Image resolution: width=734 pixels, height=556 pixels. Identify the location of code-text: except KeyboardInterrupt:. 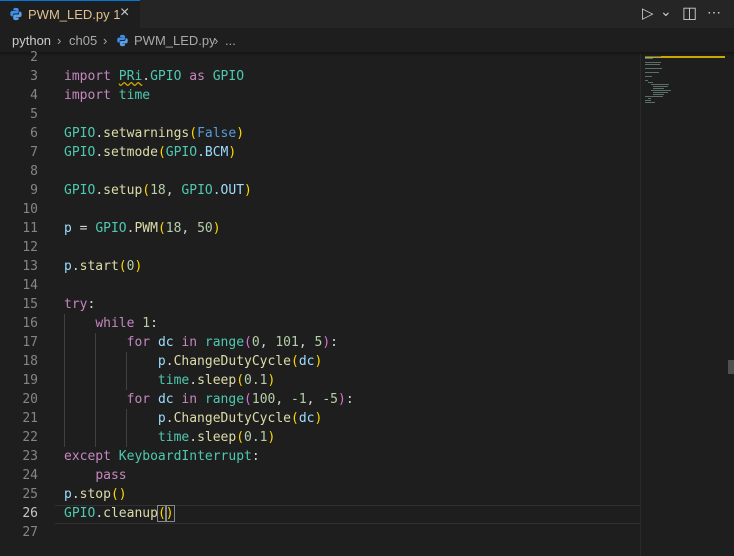
(162, 456).